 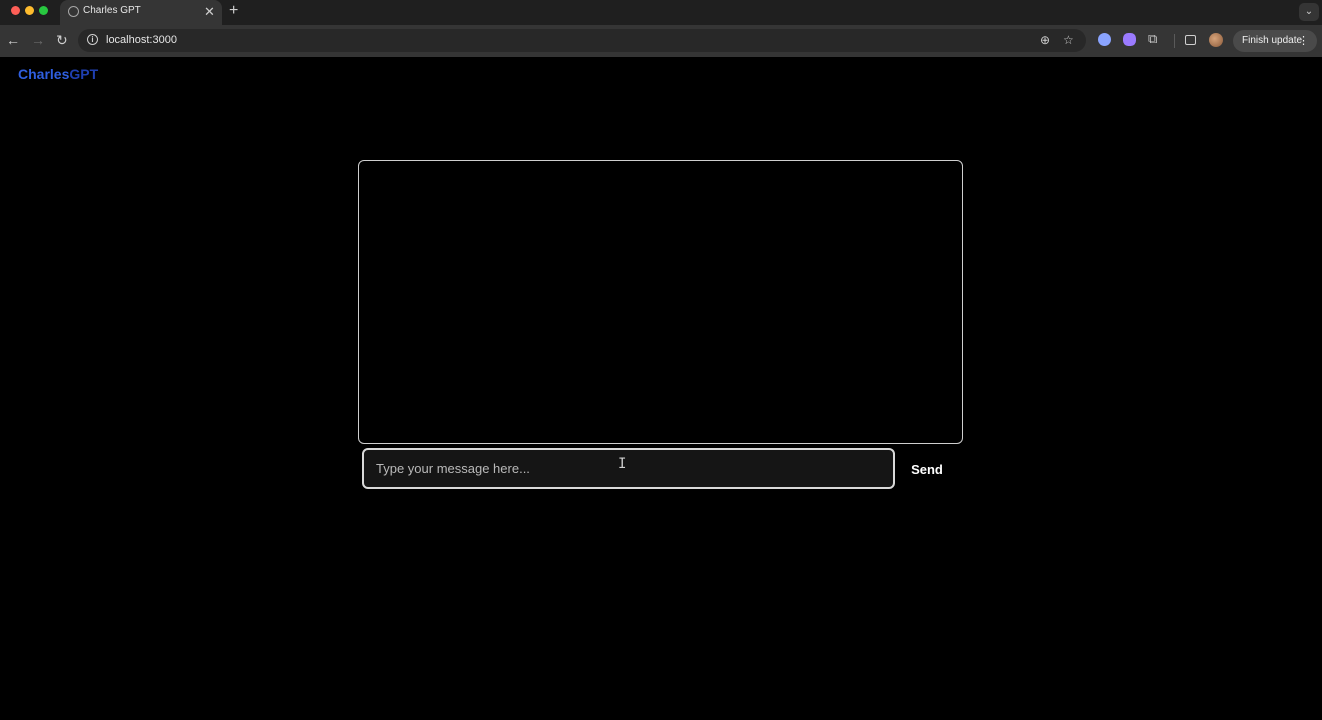 What do you see at coordinates (29, 10) in the screenshot?
I see `minimize-window-button` at bounding box center [29, 10].